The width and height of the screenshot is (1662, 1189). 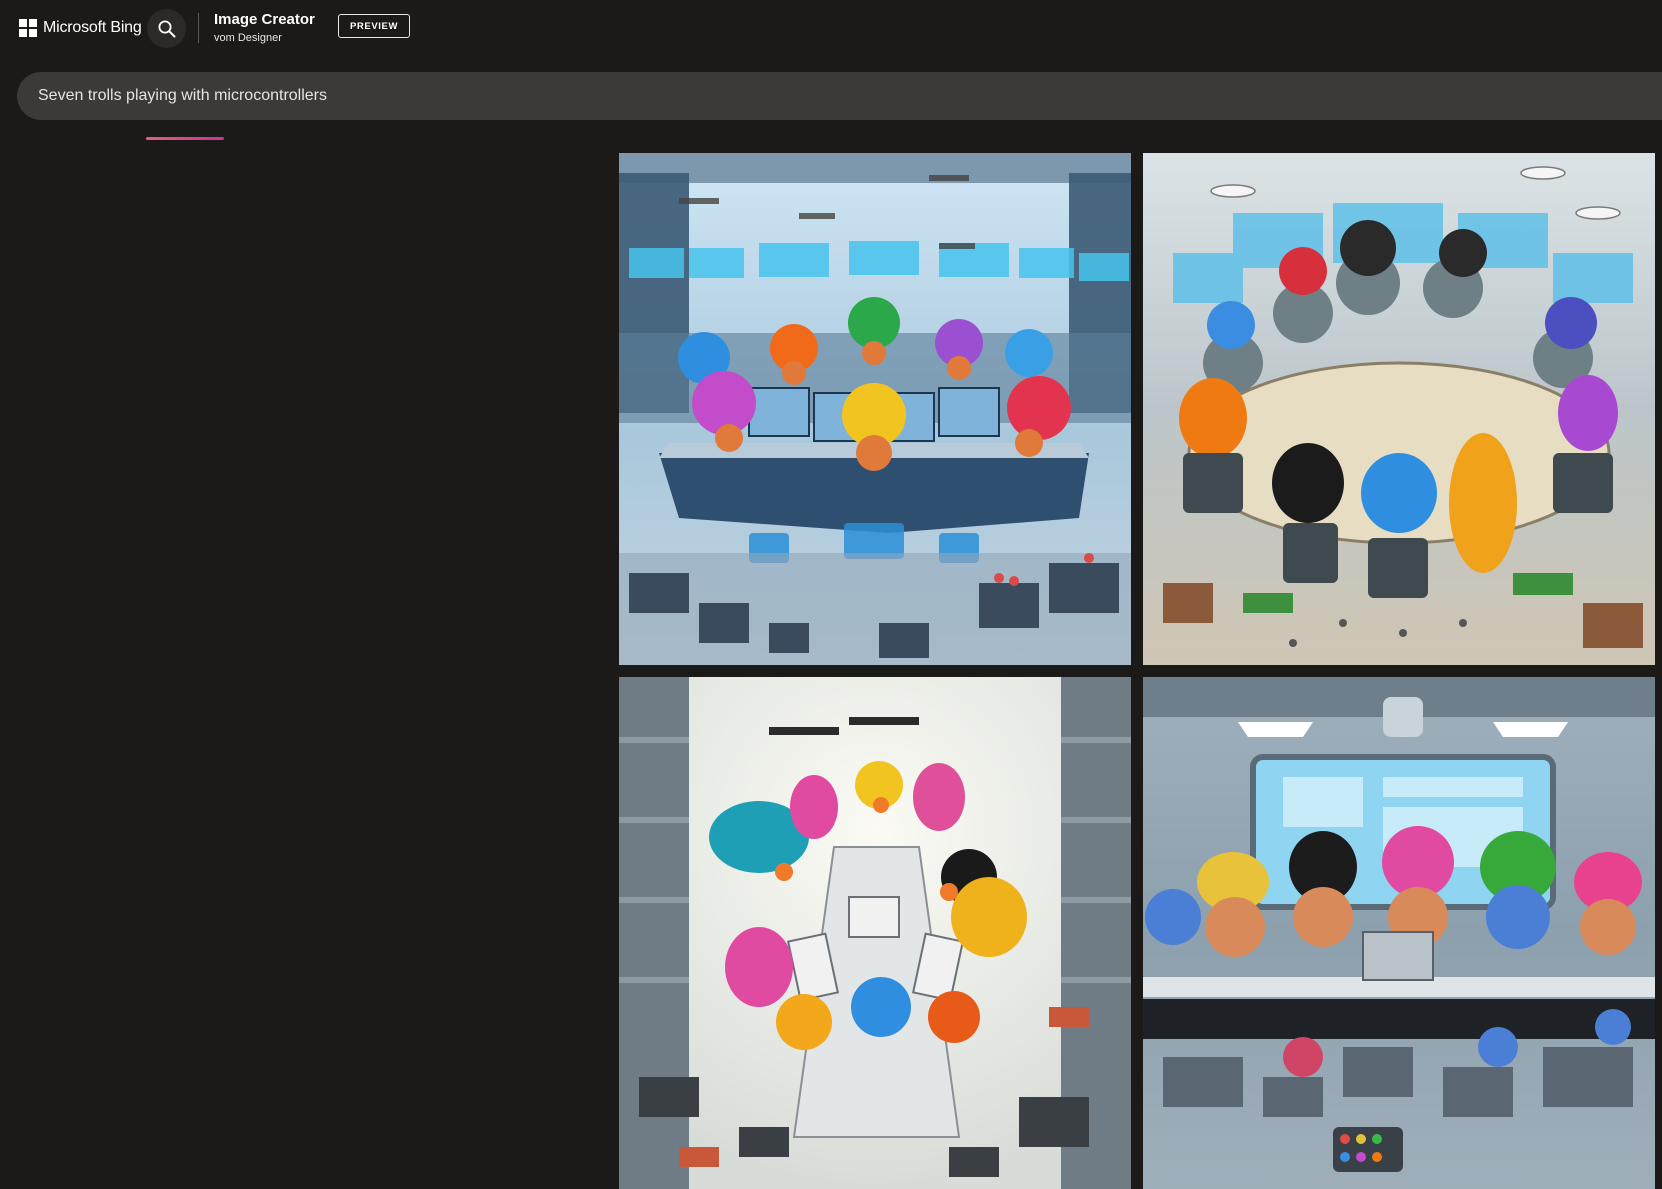 I want to click on bing-home-link: Microsoft Bing, so click(x=80, y=28).